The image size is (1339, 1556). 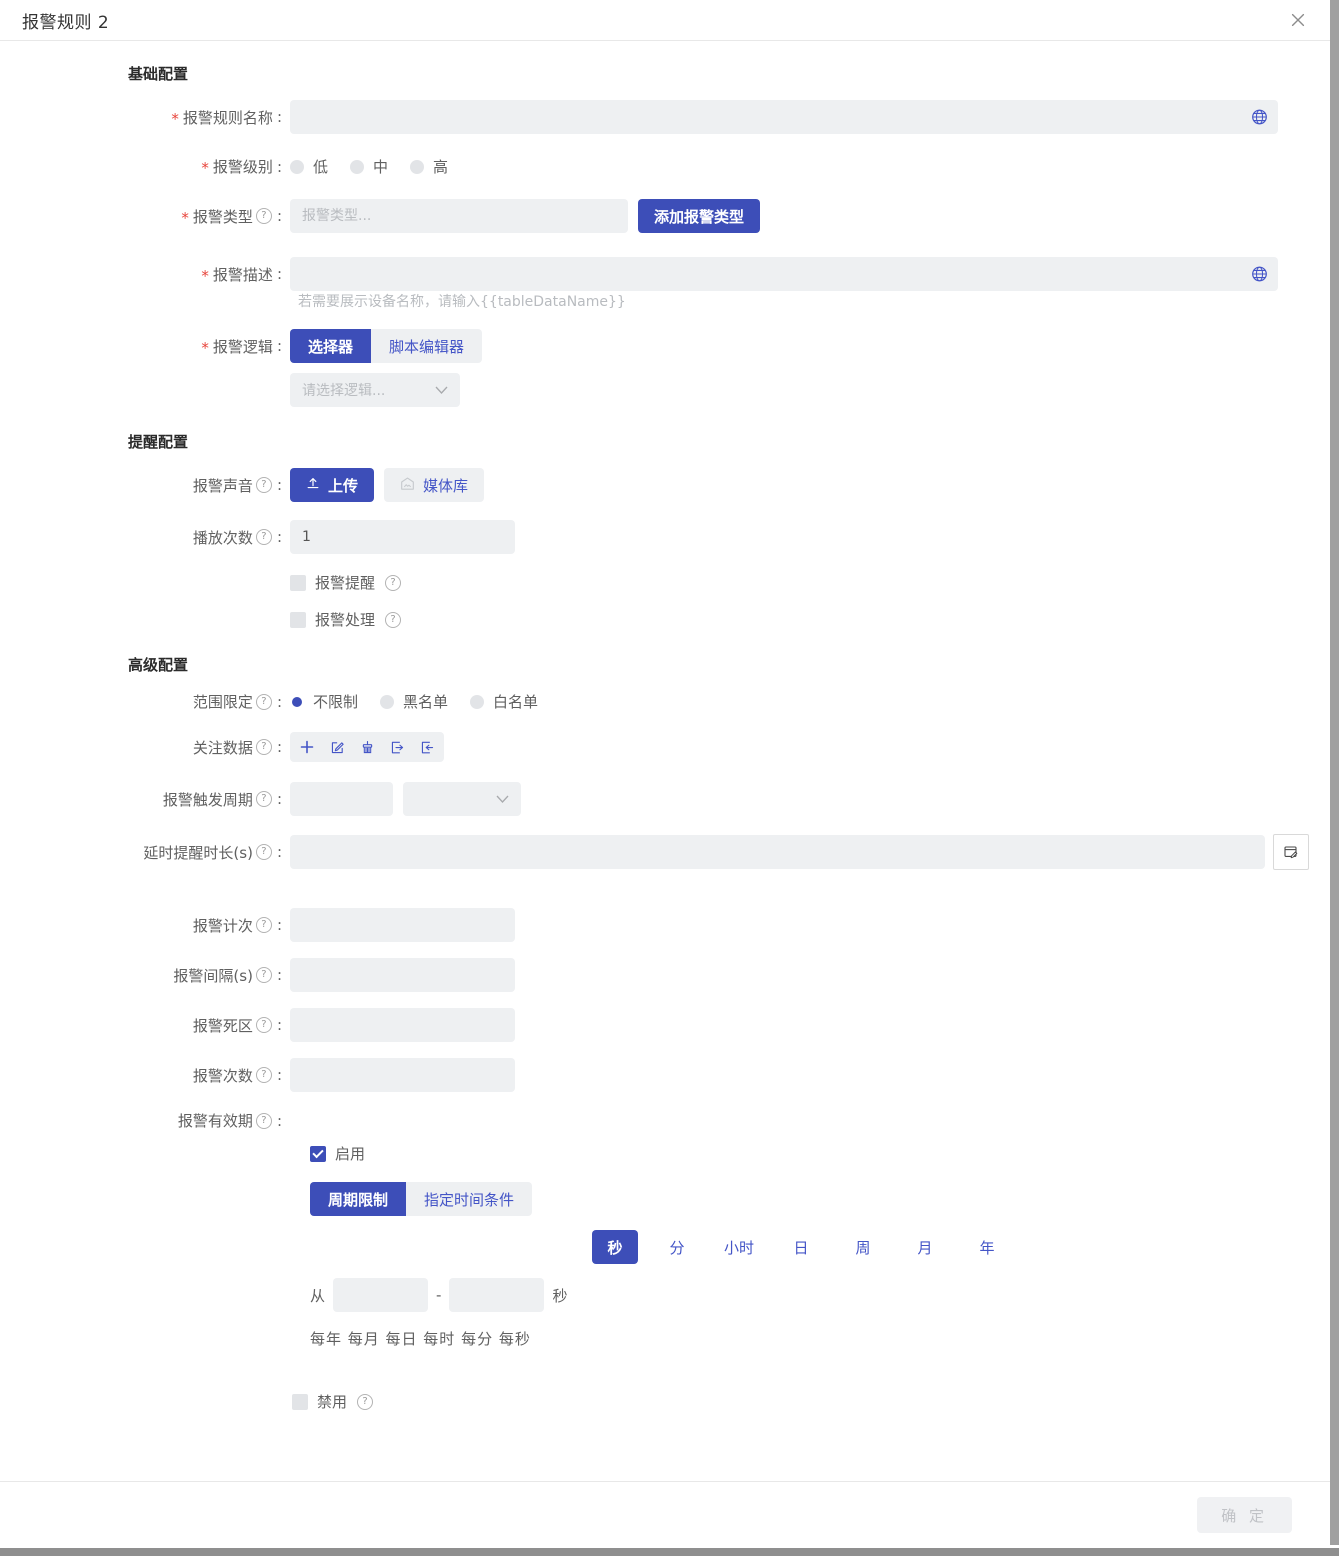 I want to click on import-icon, so click(x=397, y=747).